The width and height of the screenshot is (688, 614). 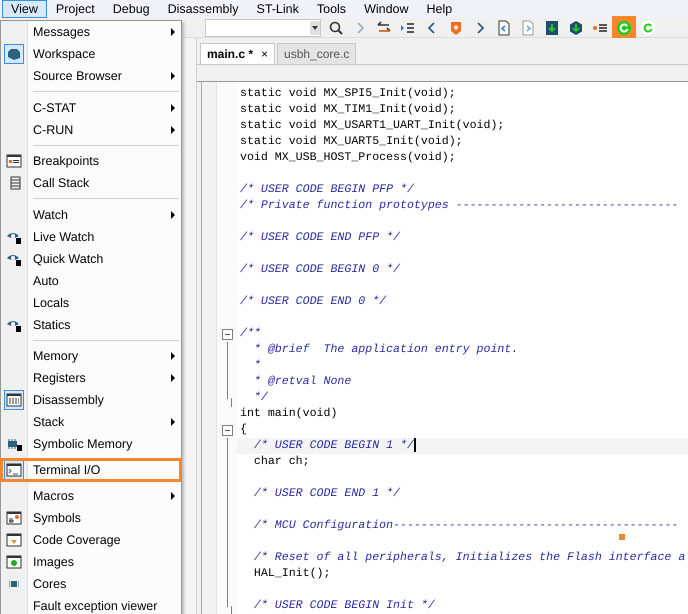 What do you see at coordinates (91, 161) in the screenshot?
I see `menu-item: Breakpoints` at bounding box center [91, 161].